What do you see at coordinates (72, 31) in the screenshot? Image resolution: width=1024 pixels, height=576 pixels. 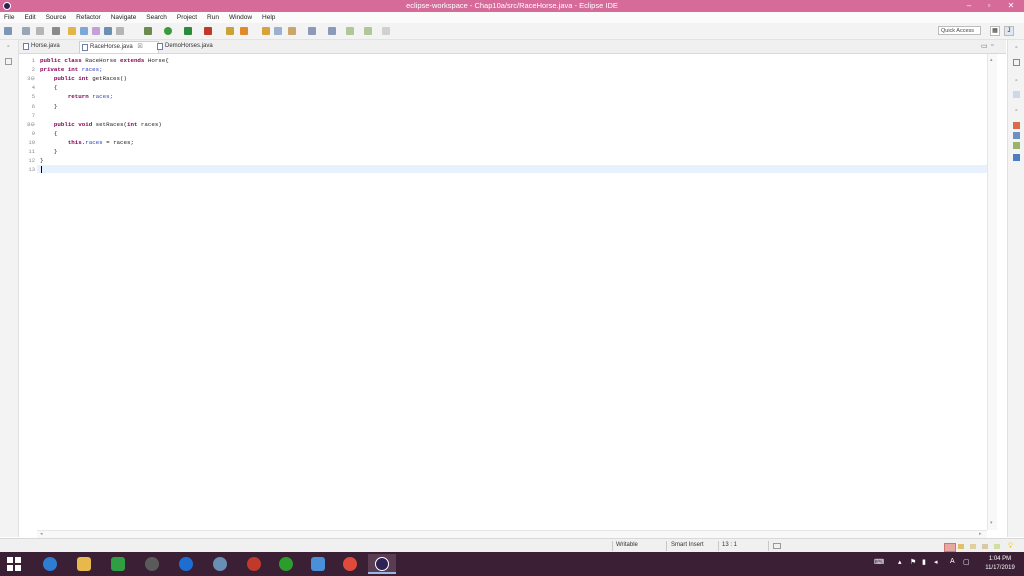 I see `open-type-icon` at bounding box center [72, 31].